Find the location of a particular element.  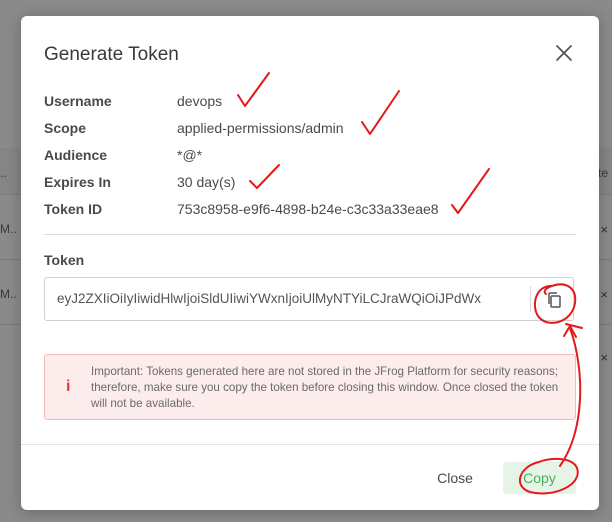

close-button: Close is located at coordinates (455, 478).